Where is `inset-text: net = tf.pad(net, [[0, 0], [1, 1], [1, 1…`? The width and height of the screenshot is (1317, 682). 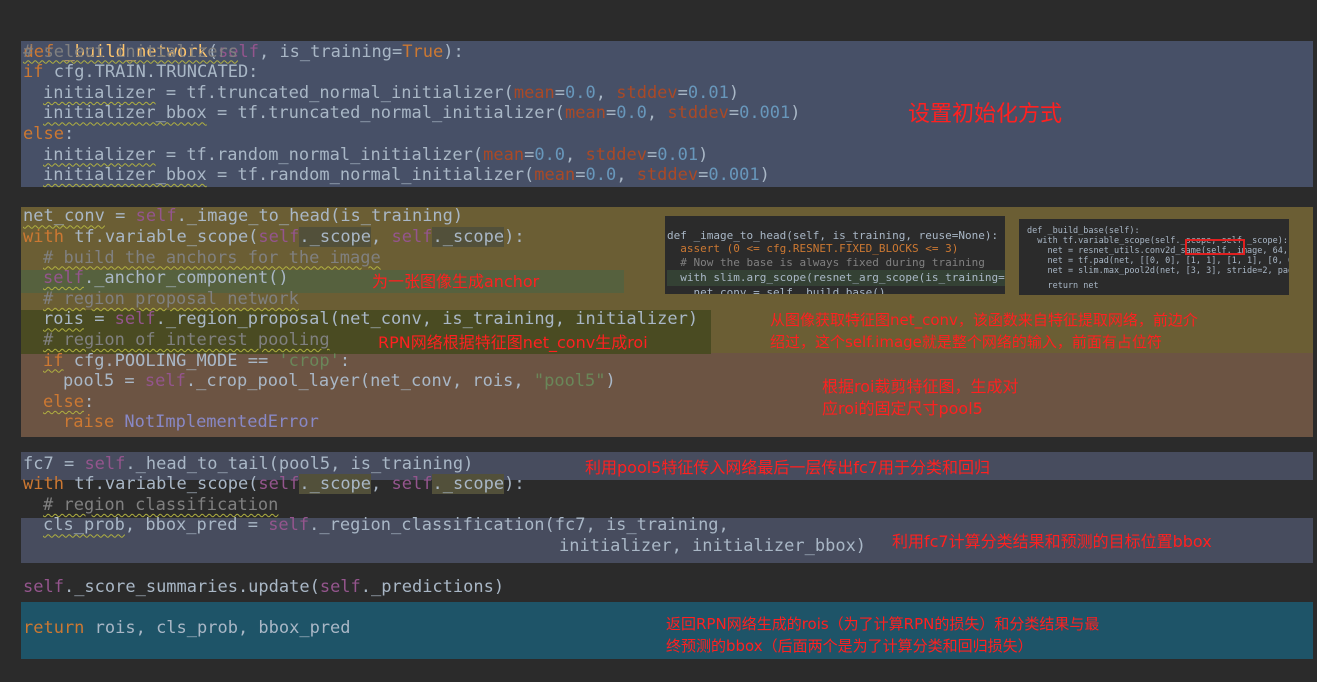 inset-text: net = tf.pad(net, [[0, 0], [1, 1], [1, 1… is located at coordinates (1158, 261).